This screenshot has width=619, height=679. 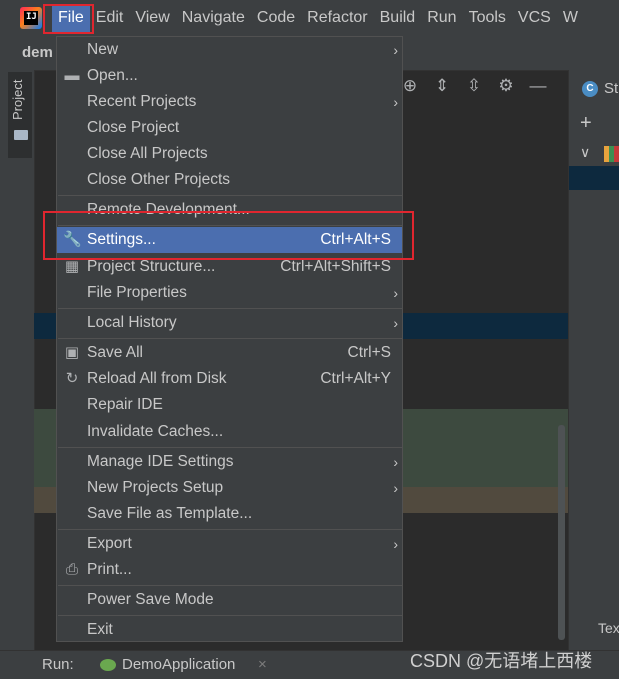 What do you see at coordinates (37, 52) in the screenshot?
I see `project-name: dem` at bounding box center [37, 52].